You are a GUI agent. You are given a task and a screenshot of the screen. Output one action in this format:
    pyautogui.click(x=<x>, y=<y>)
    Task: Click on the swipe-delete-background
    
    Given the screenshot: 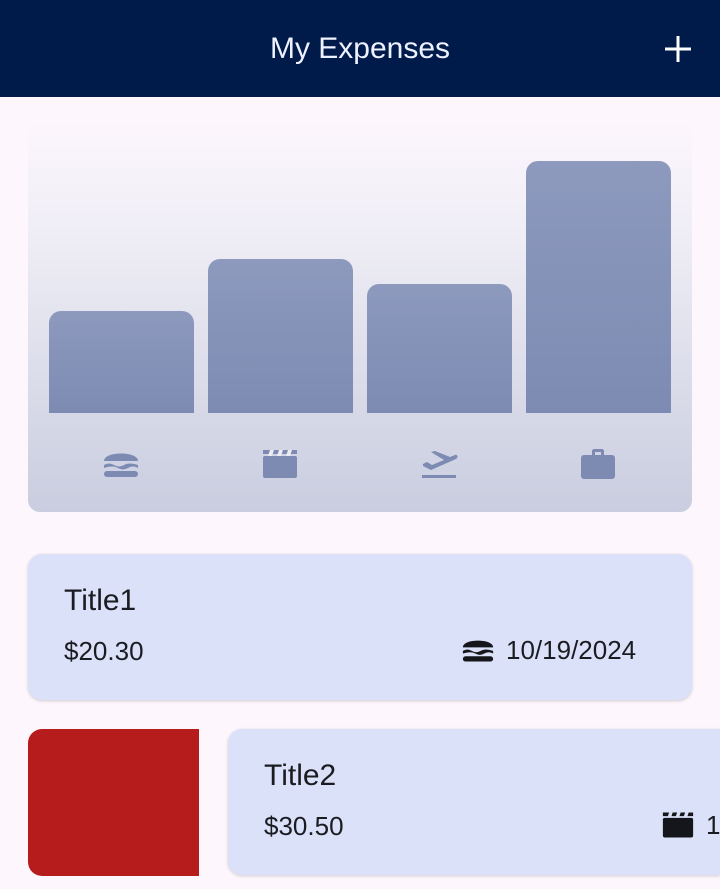 What is the action you would take?
    pyautogui.click(x=113, y=802)
    